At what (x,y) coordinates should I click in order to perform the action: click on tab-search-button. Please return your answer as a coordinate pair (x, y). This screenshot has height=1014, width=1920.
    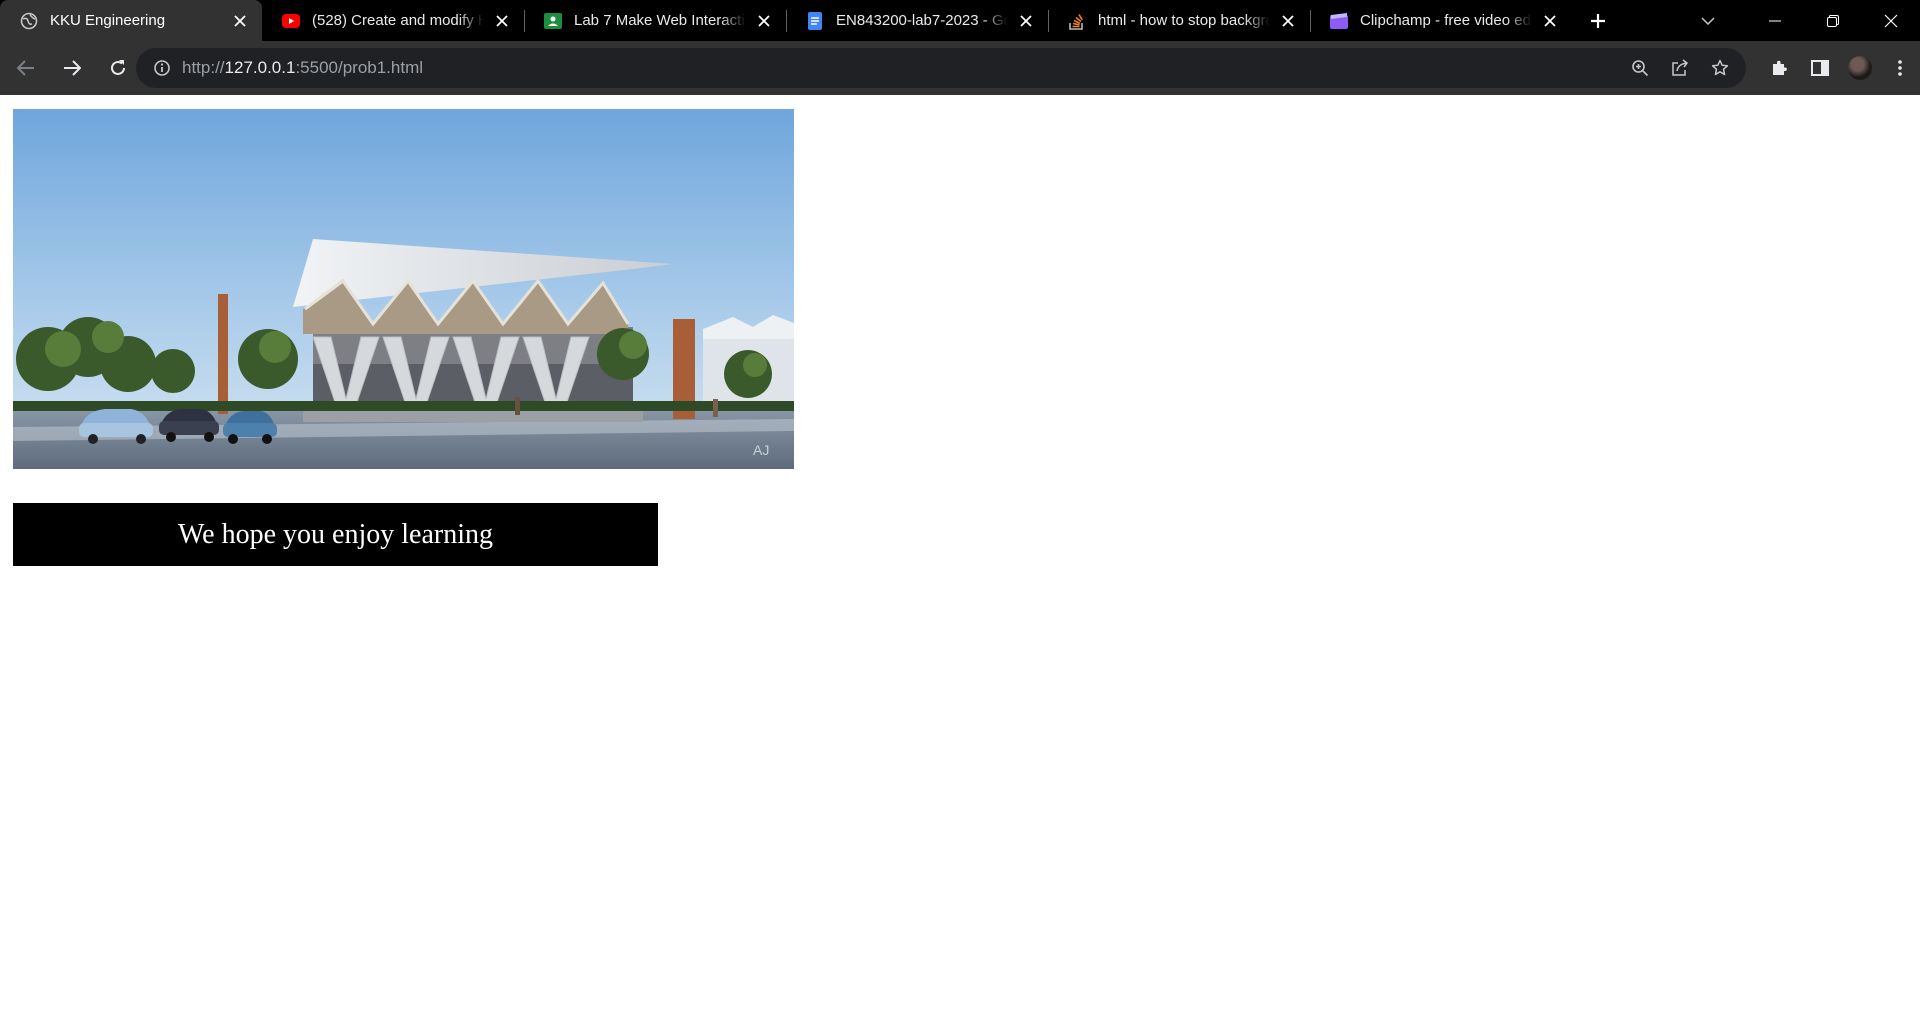
    Looking at the image, I should click on (1708, 20).